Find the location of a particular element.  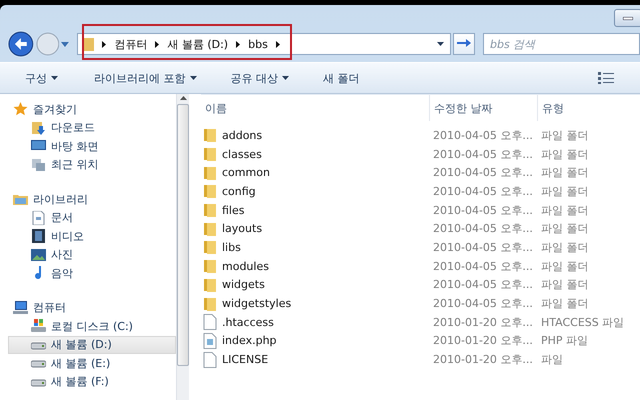

toolbar-button: 새 폴더 is located at coordinates (341, 78).